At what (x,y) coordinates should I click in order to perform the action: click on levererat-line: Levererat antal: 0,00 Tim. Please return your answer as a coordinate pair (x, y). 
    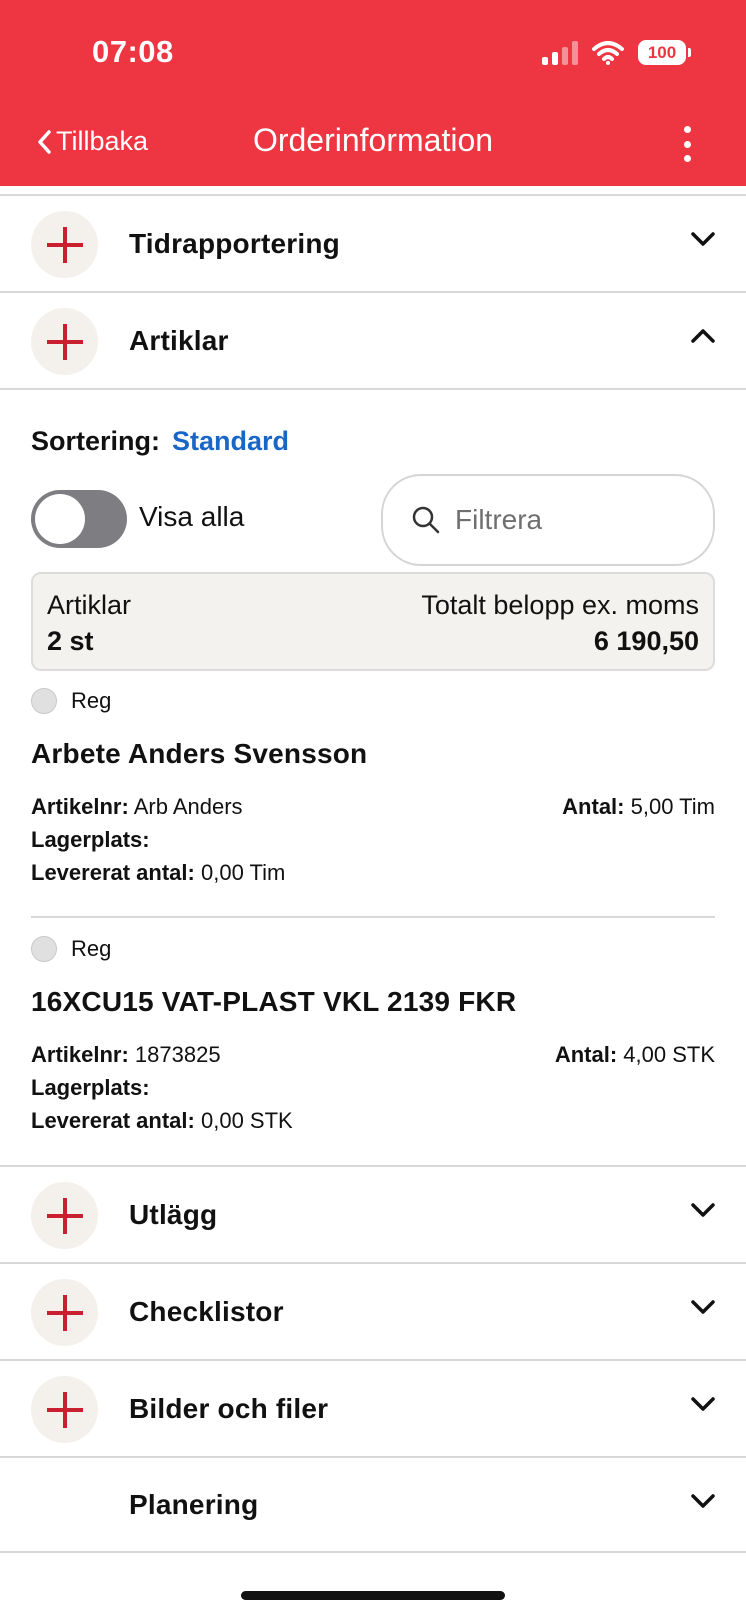
    Looking at the image, I should click on (158, 872).